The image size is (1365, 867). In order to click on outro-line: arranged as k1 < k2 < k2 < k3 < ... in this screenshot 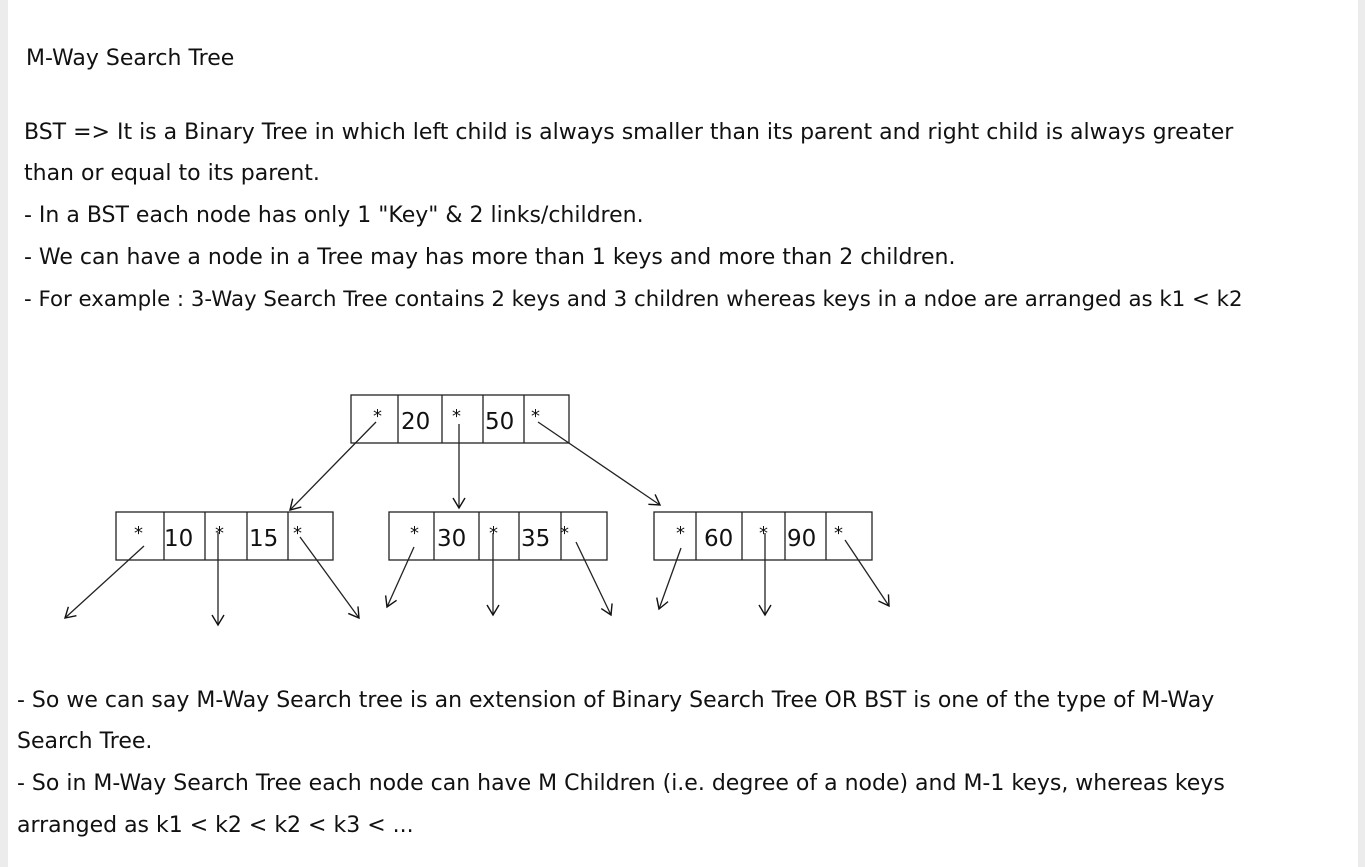, I will do `click(215, 825)`.